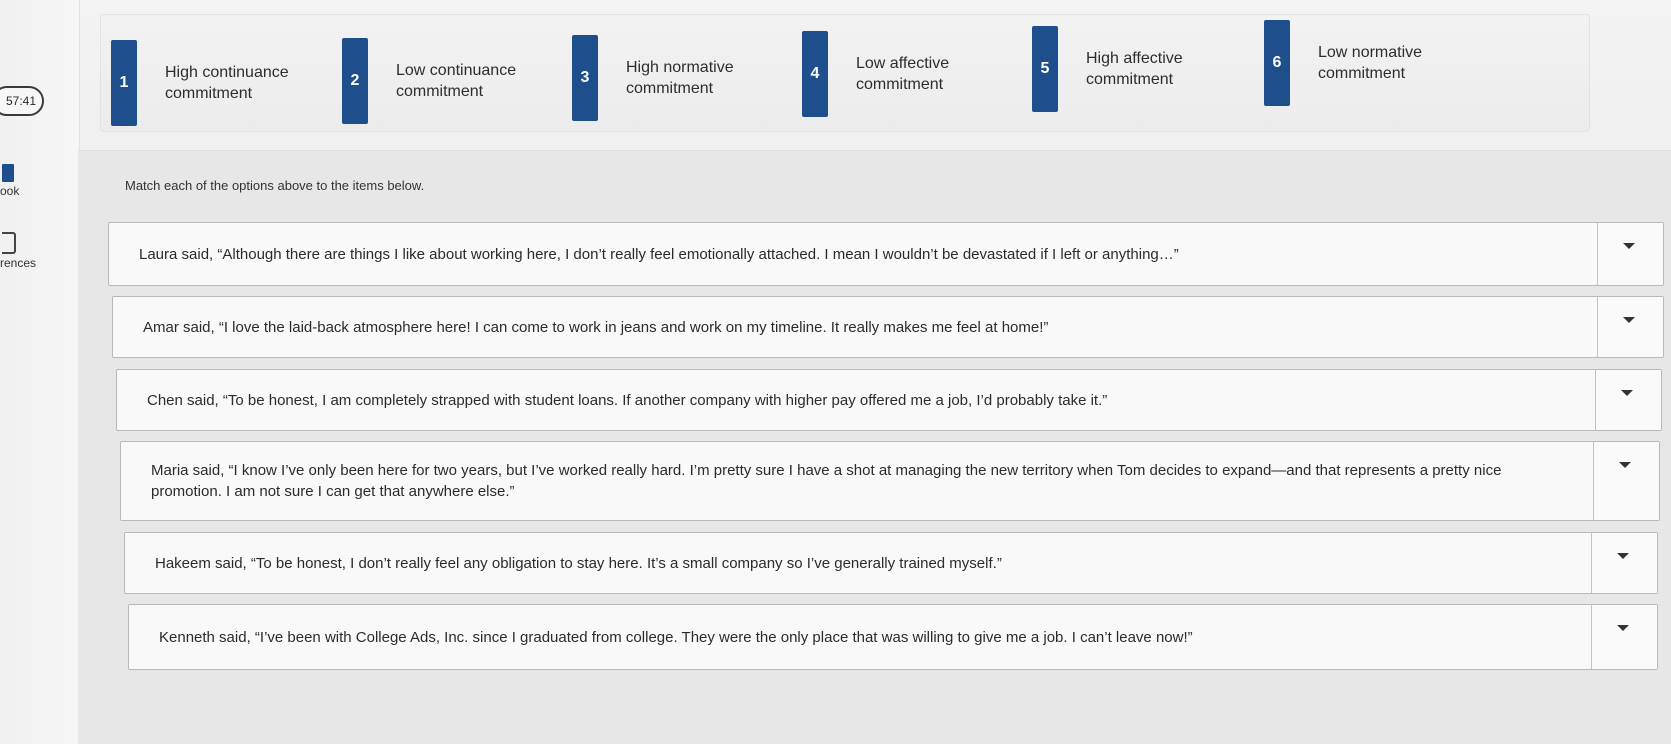 The height and width of the screenshot is (744, 1671). I want to click on option-label: High normative commitment, so click(680, 78).